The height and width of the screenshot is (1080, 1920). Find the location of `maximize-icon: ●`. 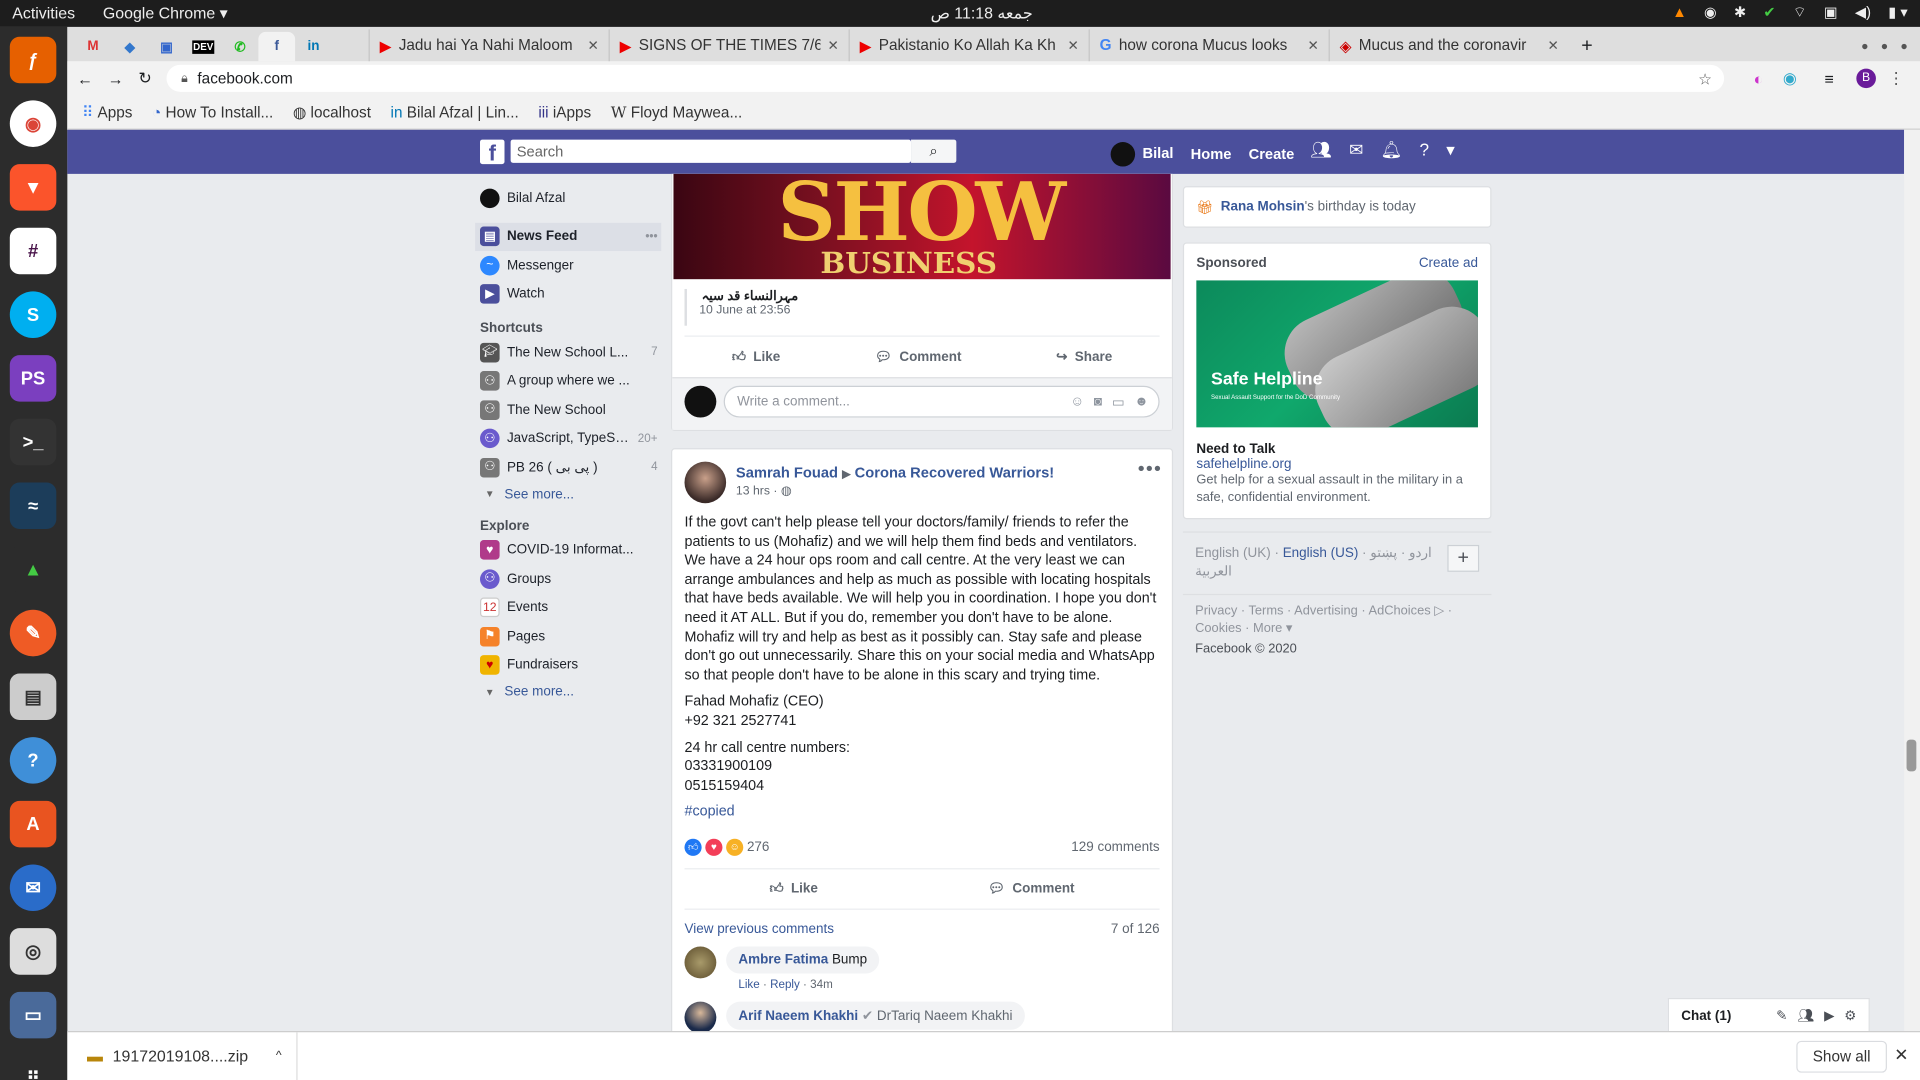

maximize-icon: ● is located at coordinates (1884, 46).